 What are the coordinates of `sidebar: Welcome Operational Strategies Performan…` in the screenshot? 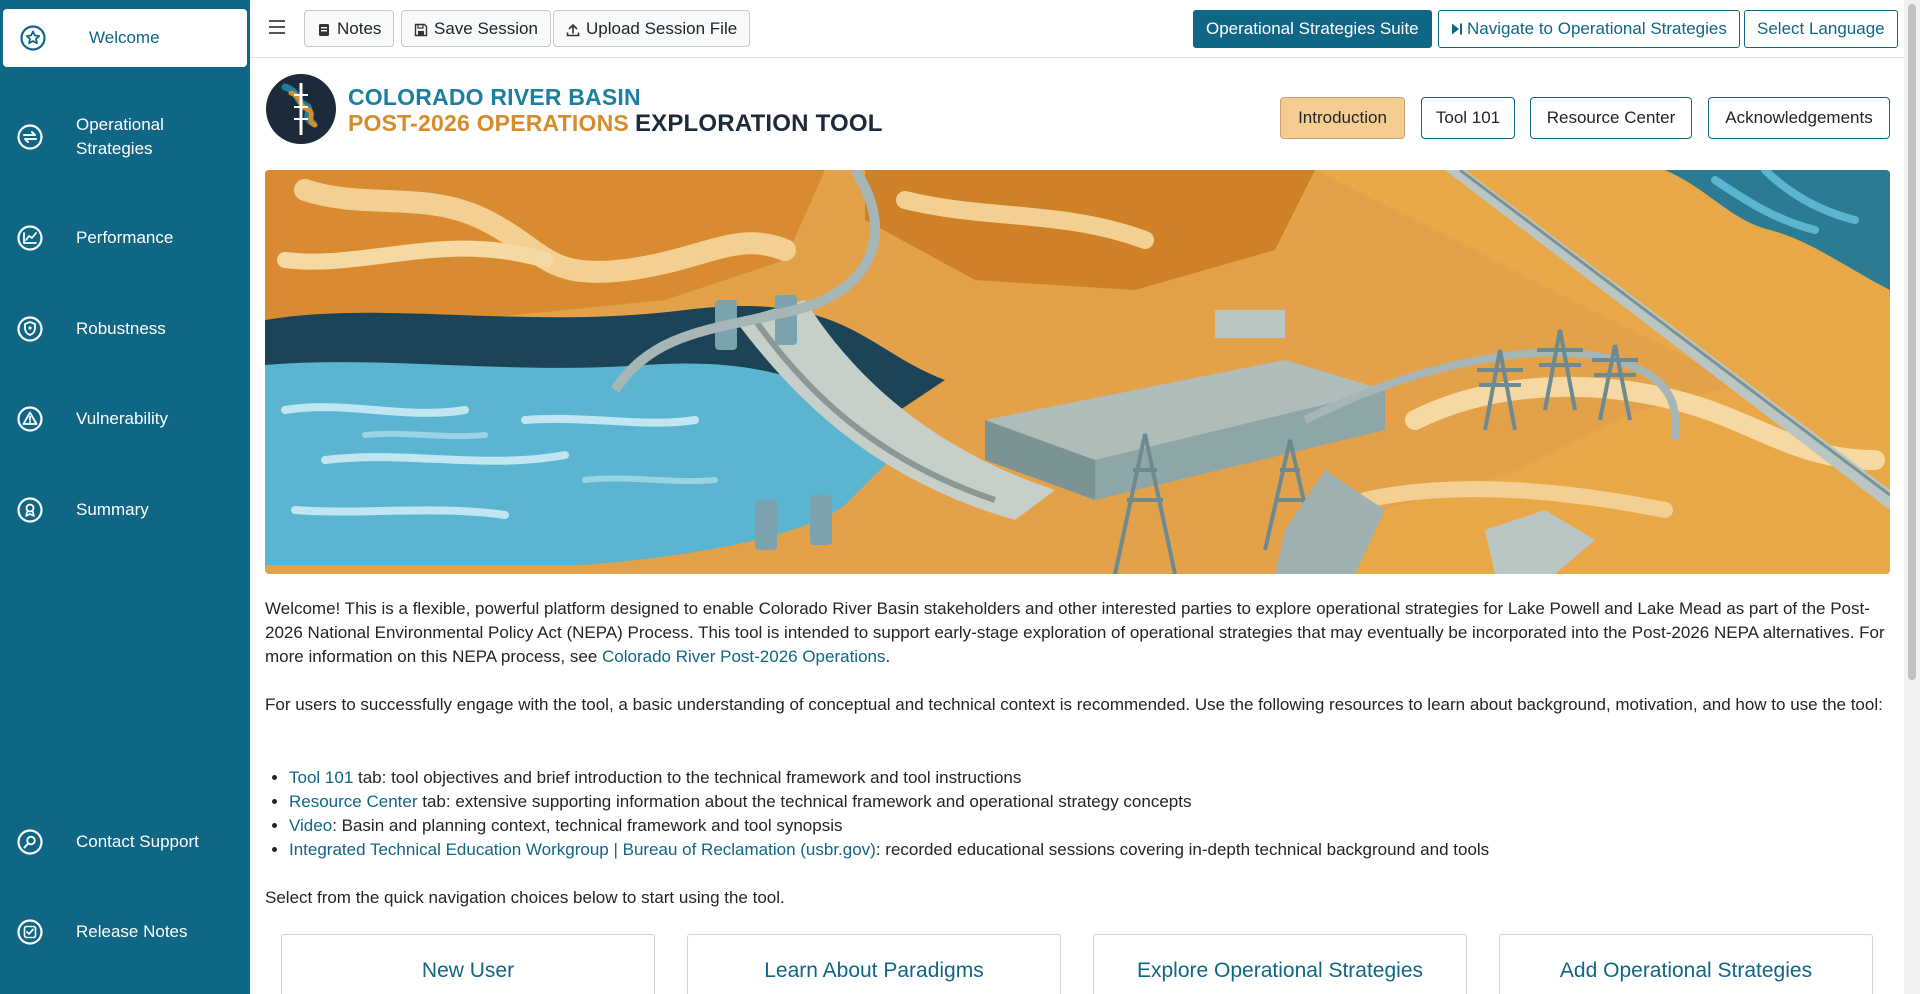 It's located at (125, 497).